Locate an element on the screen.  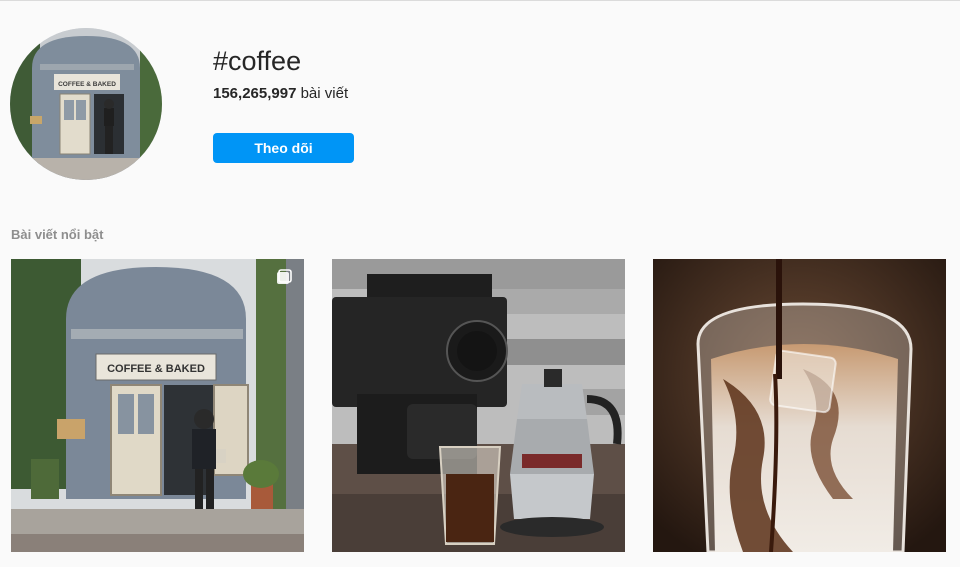
avatar-sign-text: COFFEE & BAKED is located at coordinates (87, 84).